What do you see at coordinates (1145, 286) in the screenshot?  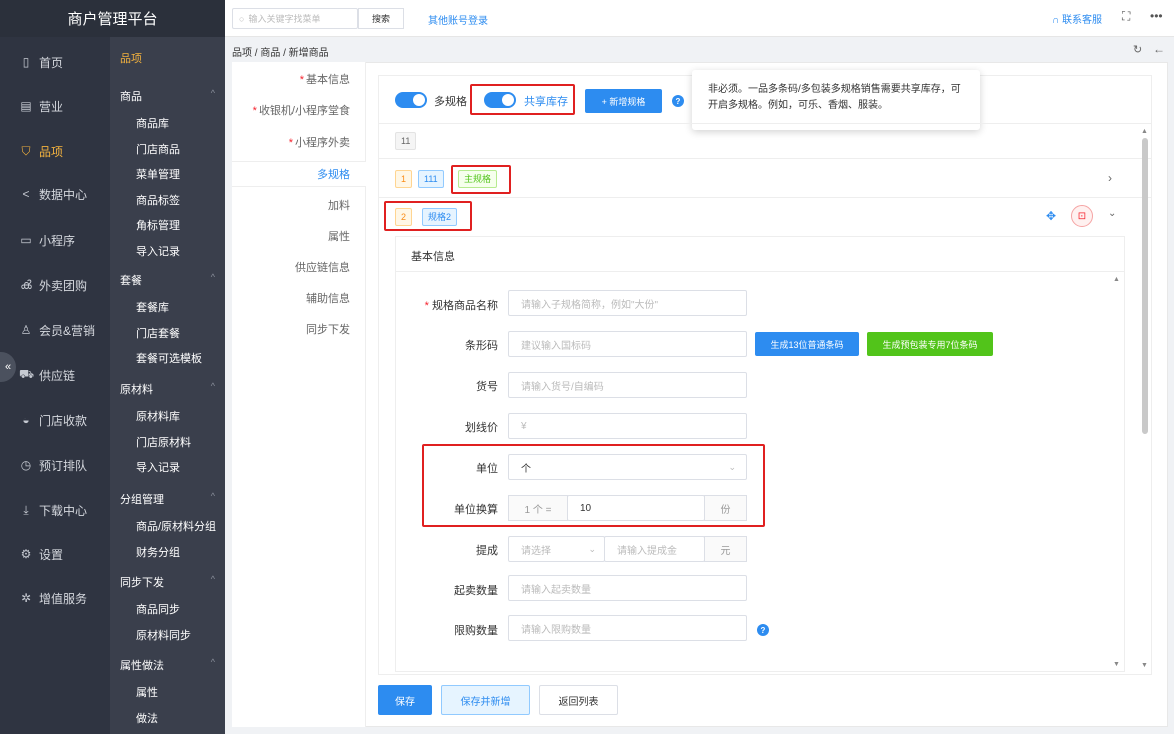 I see `outer-scrollbar` at bounding box center [1145, 286].